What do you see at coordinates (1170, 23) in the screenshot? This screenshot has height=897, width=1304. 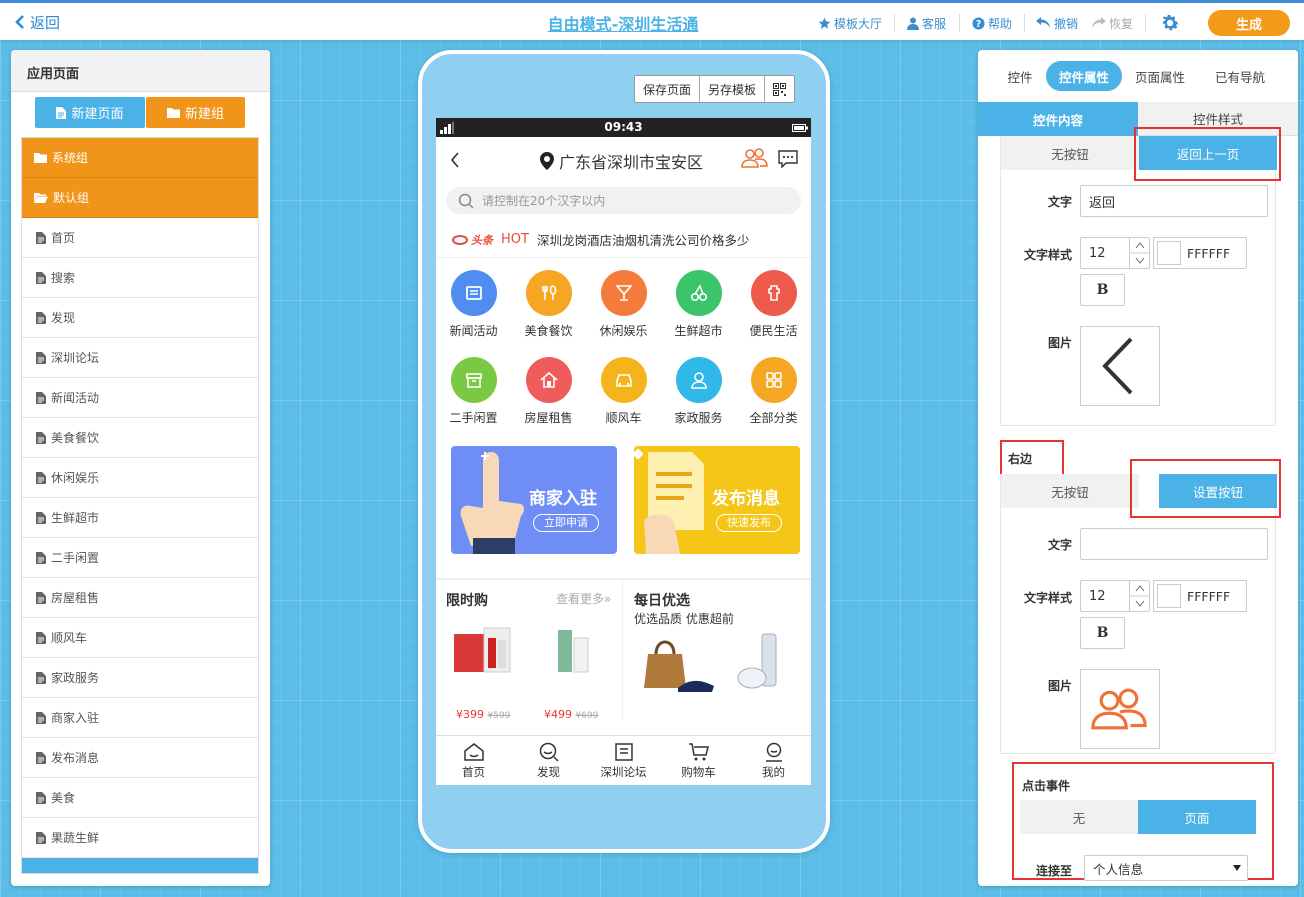 I see `gear-icon` at bounding box center [1170, 23].